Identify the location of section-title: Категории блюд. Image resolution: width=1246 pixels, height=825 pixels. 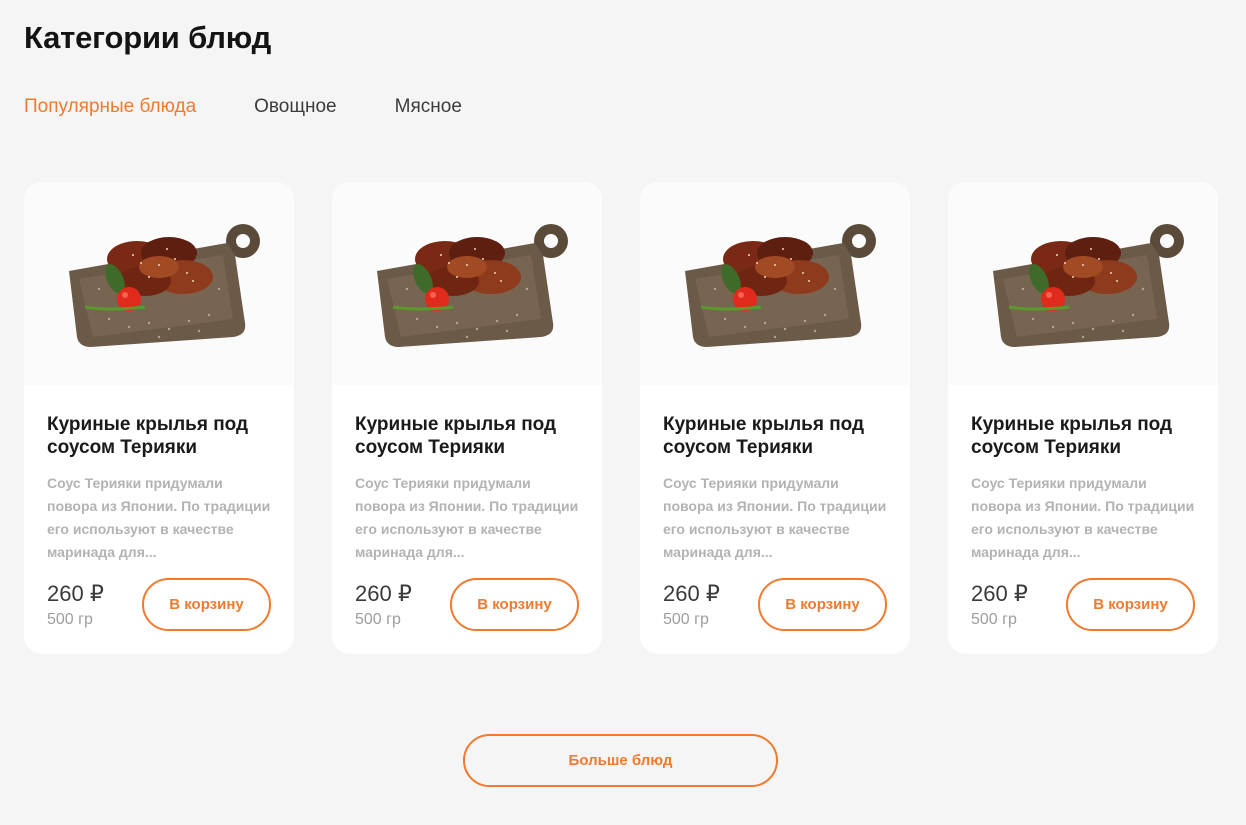
(148, 37).